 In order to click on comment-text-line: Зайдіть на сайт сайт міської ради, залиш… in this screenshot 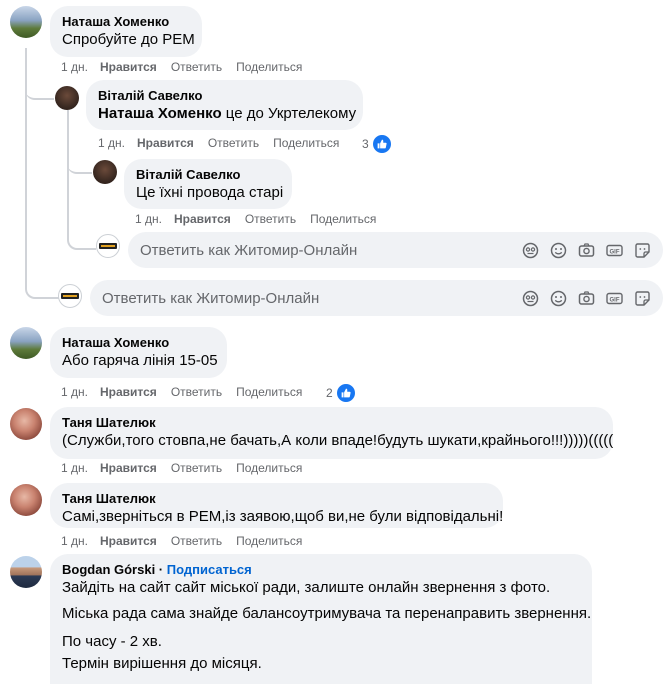, I will do `click(306, 587)`.